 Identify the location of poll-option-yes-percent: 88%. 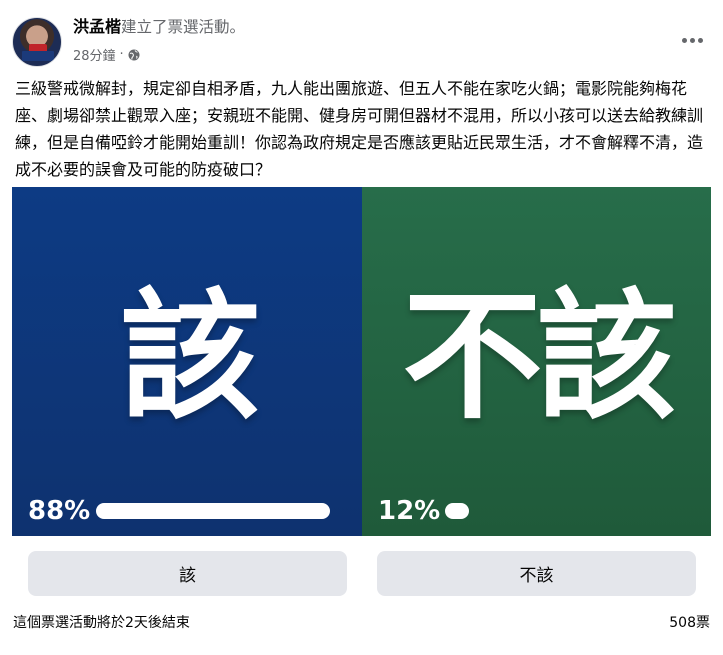
(59, 511).